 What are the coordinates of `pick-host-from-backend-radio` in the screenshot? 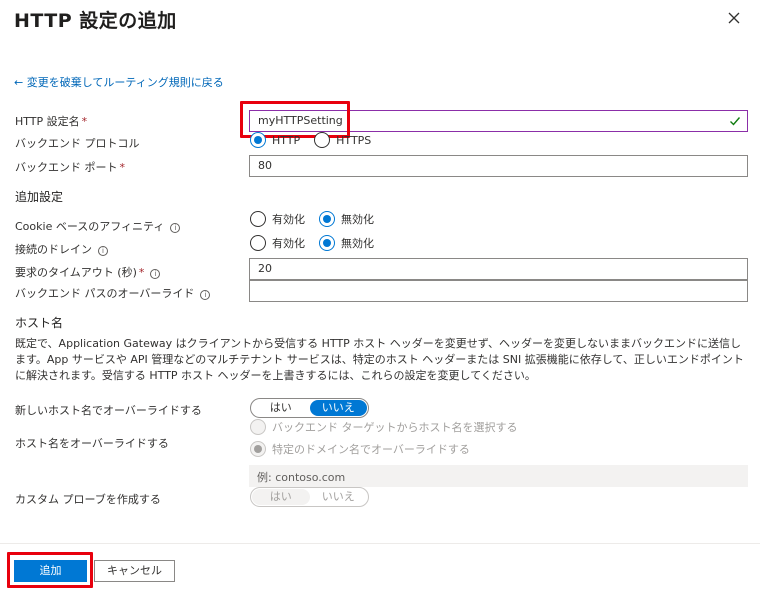 It's located at (258, 427).